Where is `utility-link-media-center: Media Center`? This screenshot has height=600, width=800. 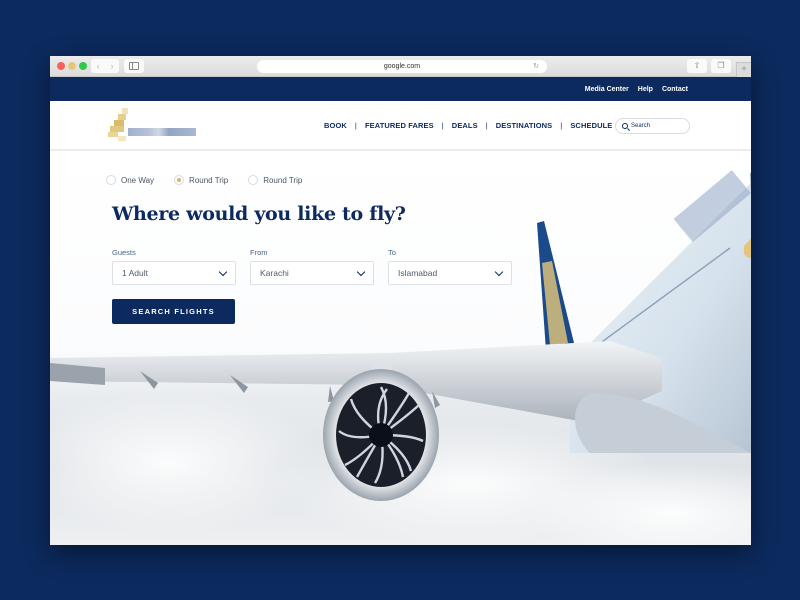
utility-link-media-center: Media Center is located at coordinates (607, 89).